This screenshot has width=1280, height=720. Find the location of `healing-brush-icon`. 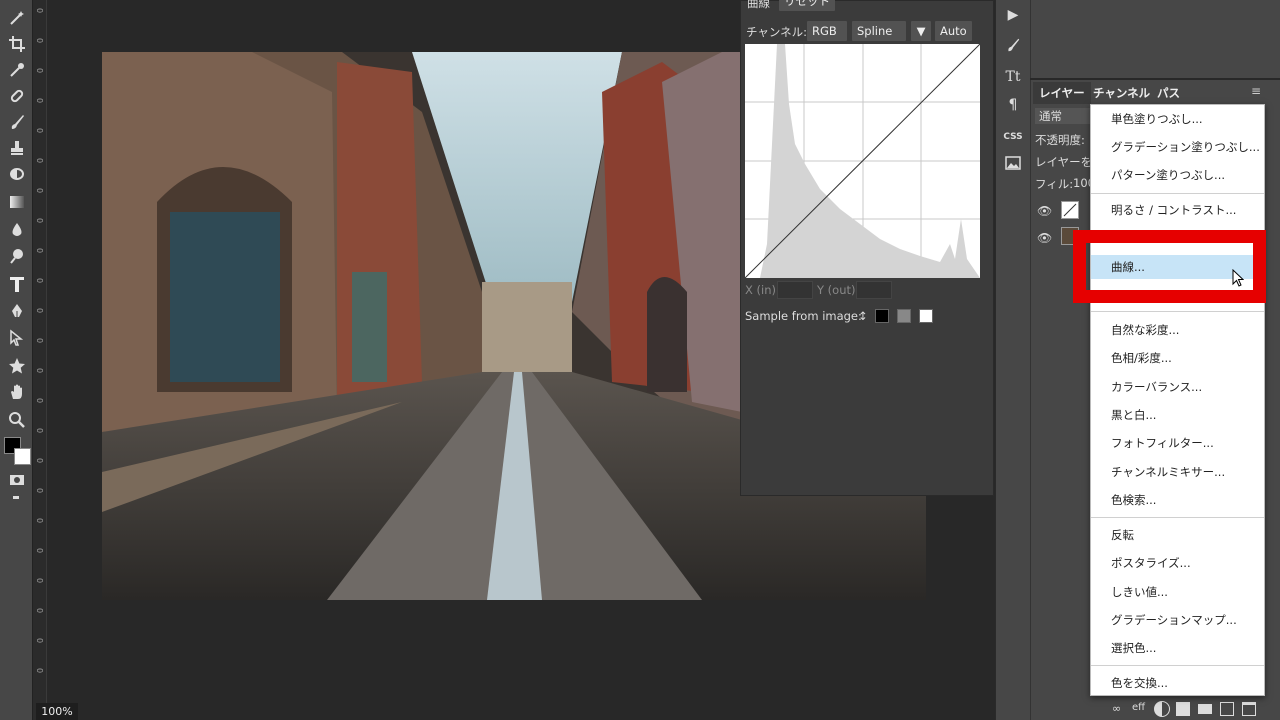

healing-brush-icon is located at coordinates (17, 96).